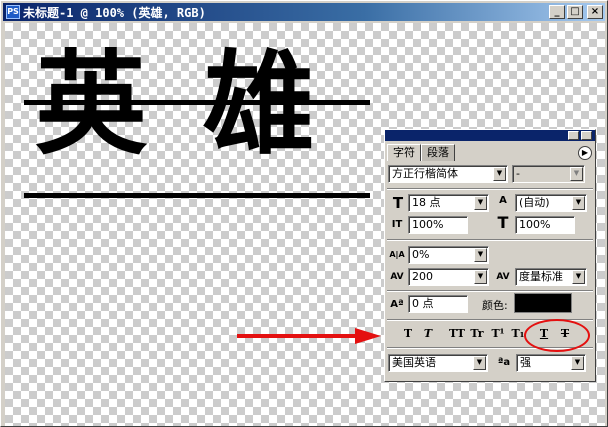 This screenshot has height=427, width=608. What do you see at coordinates (426, 202) in the screenshot?
I see `font-size-value: 18 点` at bounding box center [426, 202].